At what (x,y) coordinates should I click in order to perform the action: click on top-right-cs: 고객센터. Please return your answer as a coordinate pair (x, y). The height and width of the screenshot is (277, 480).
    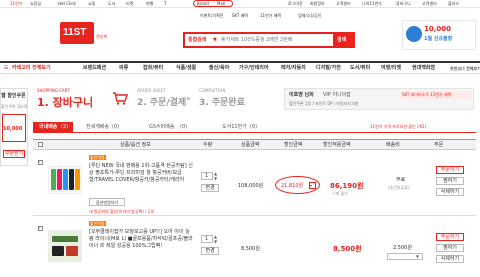
    Looking at the image, I should click on (343, 3).